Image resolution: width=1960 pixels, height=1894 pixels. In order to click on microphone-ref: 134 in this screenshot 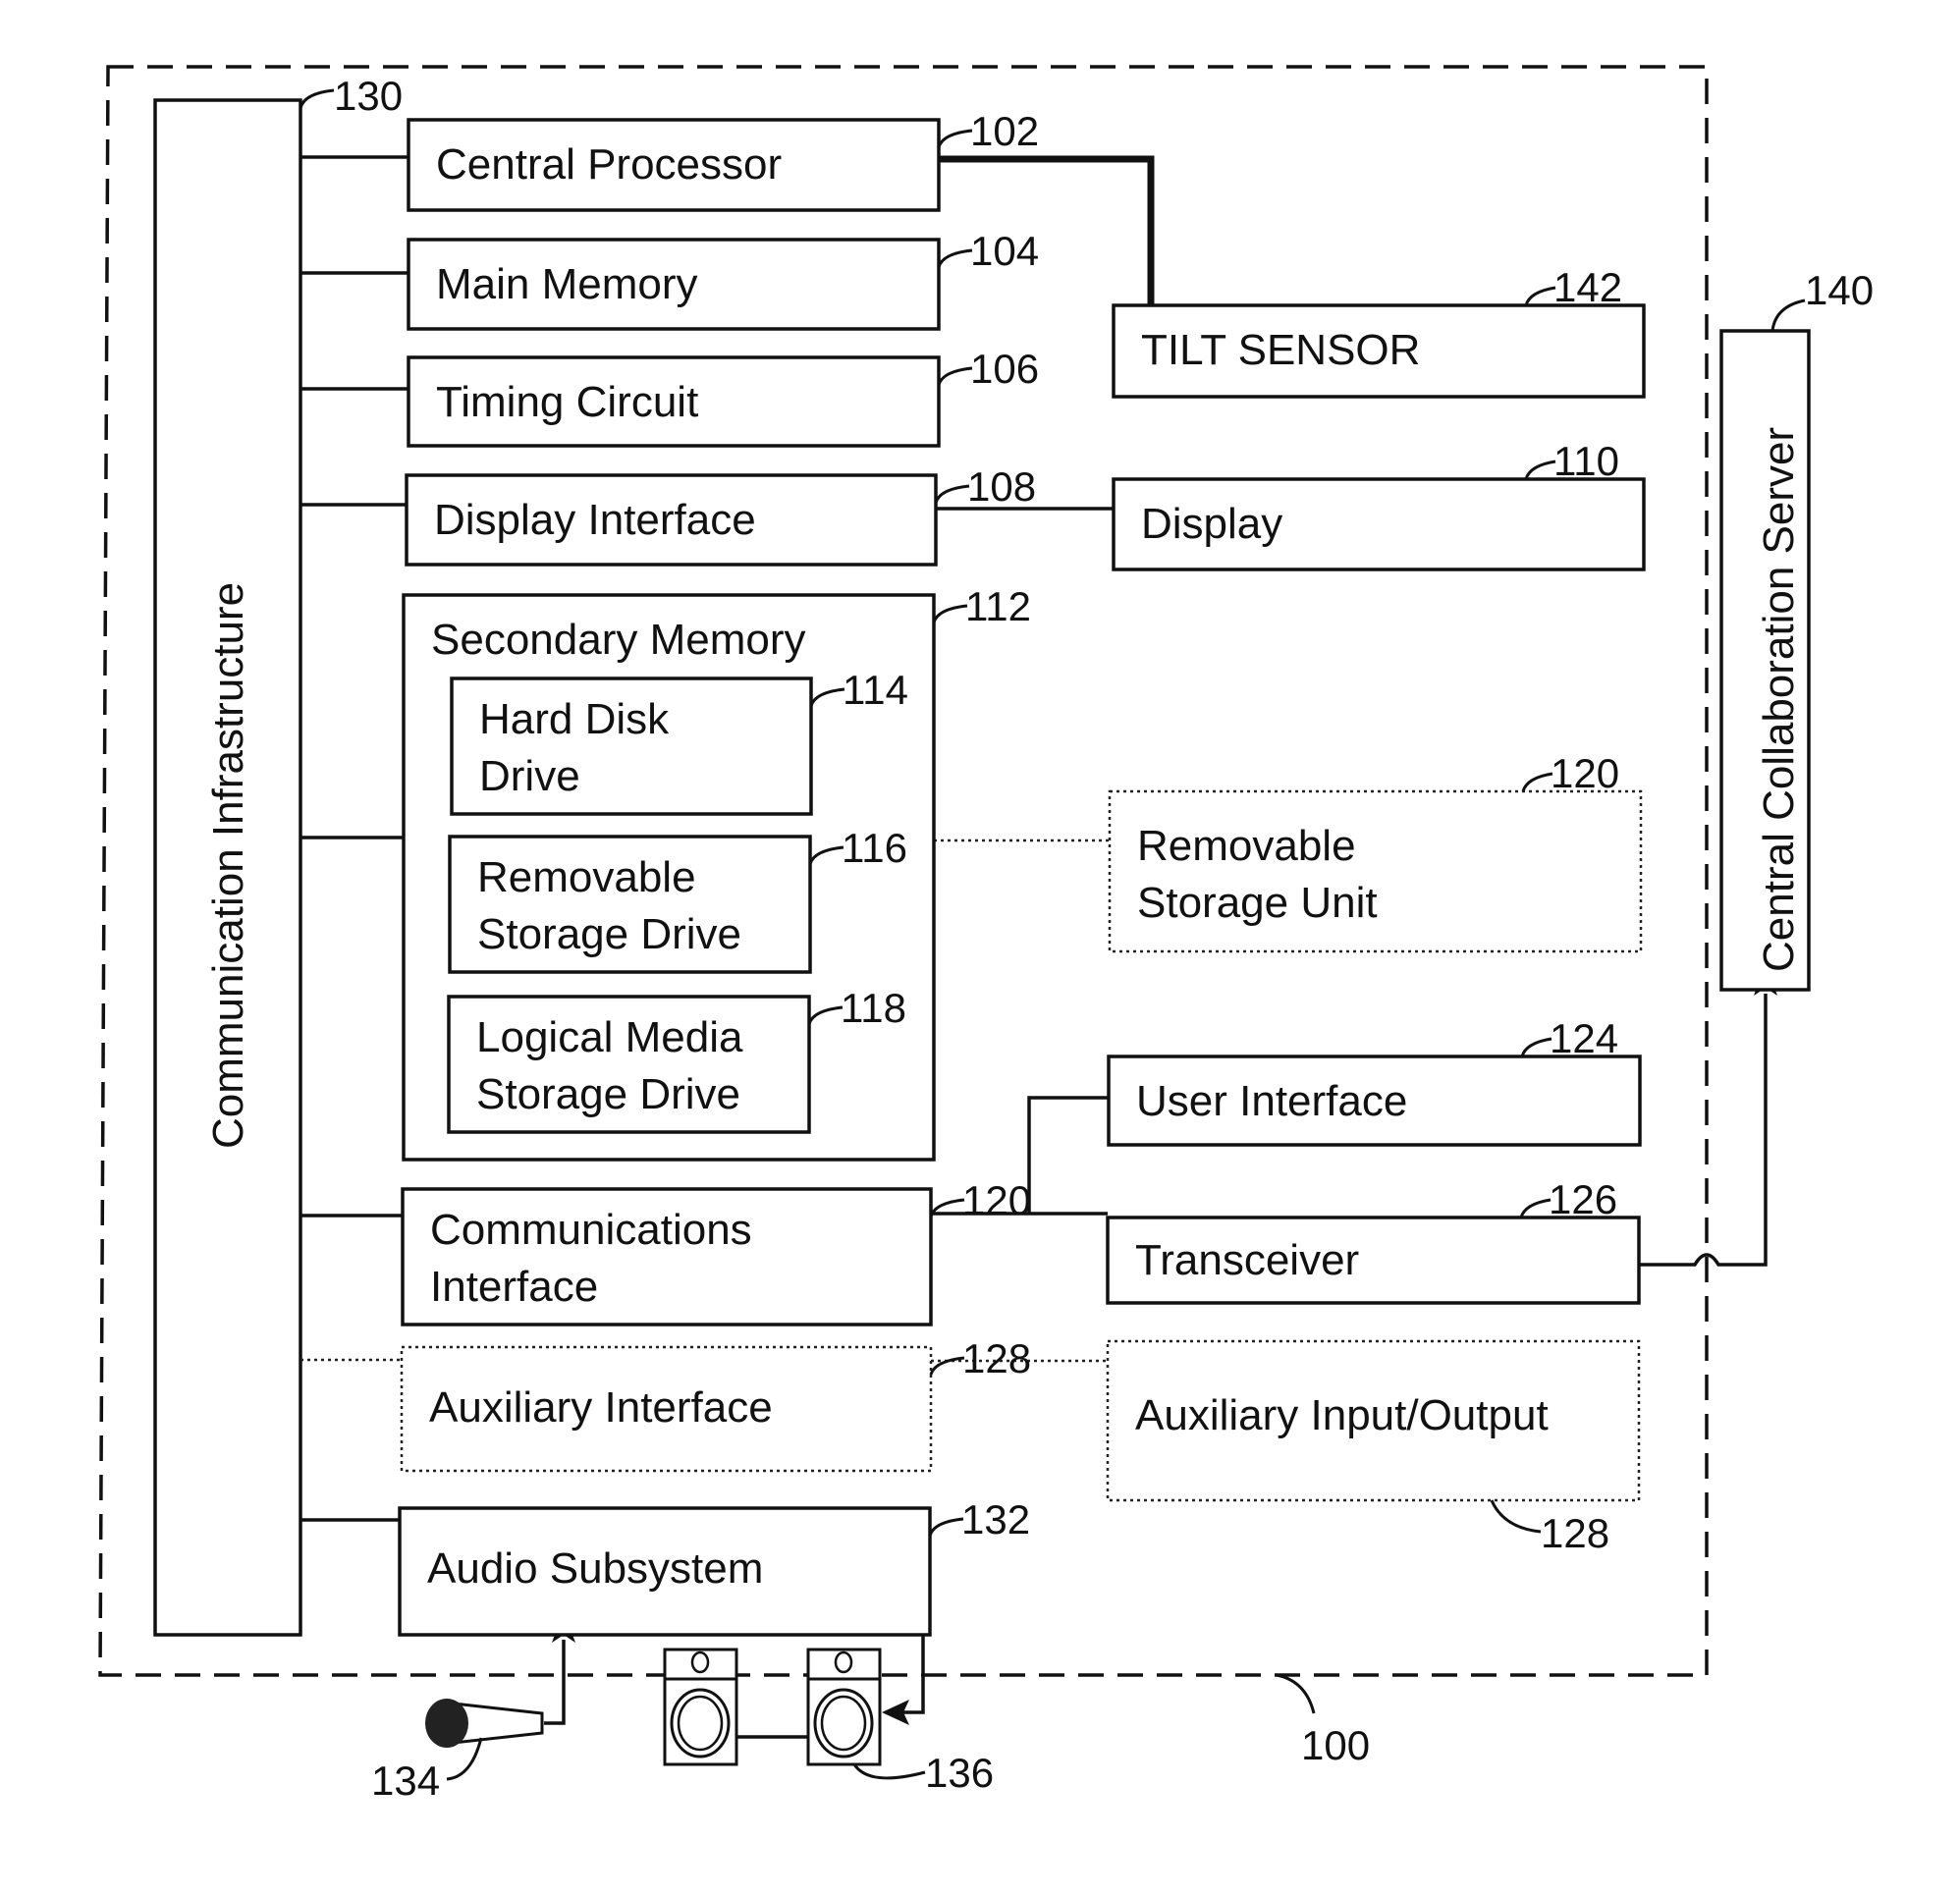, I will do `click(405, 1781)`.